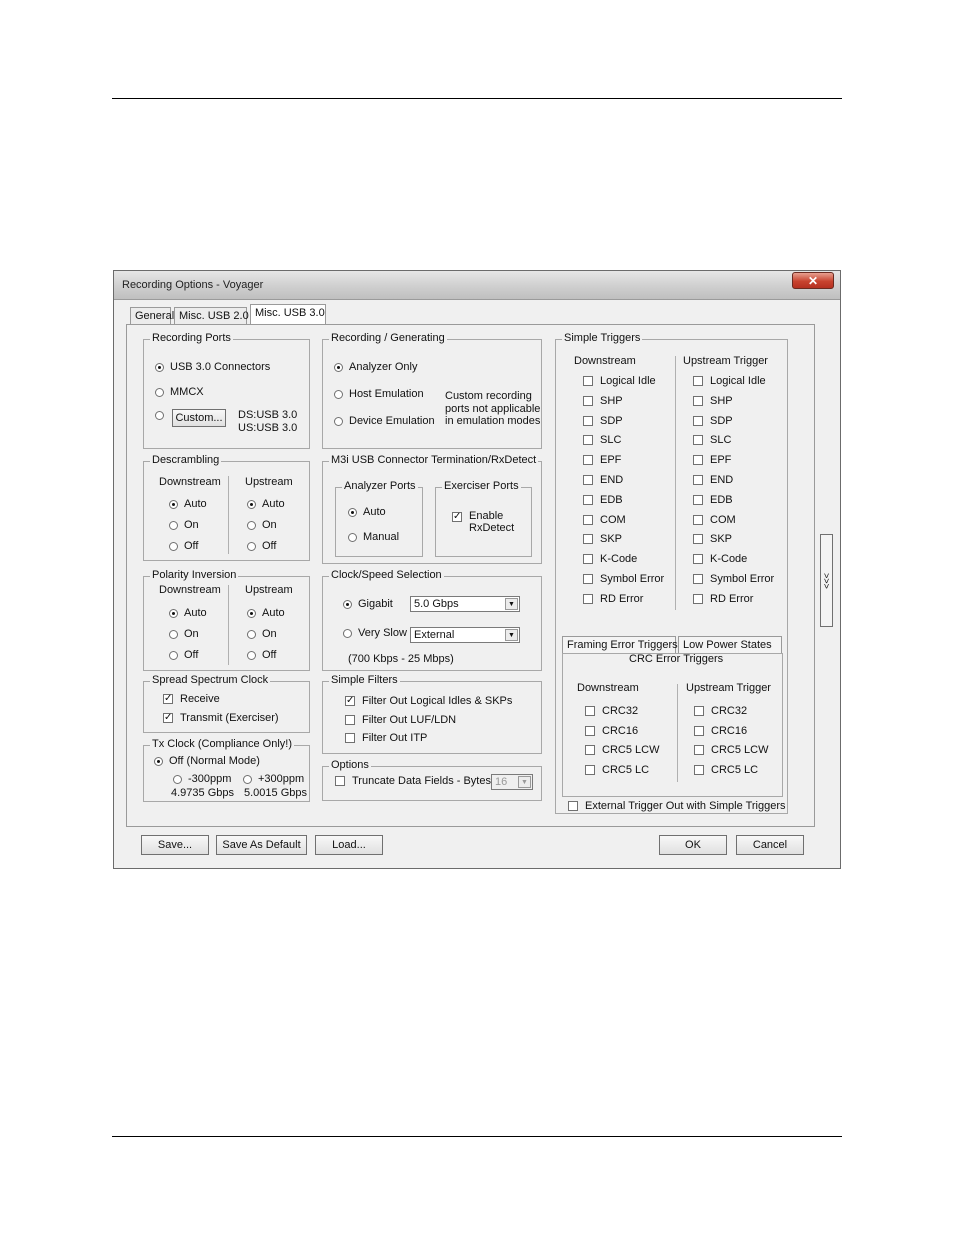  Describe the element at coordinates (273, 779) in the screenshot. I see `tx-clock-plus-radio: +300ppm` at that location.